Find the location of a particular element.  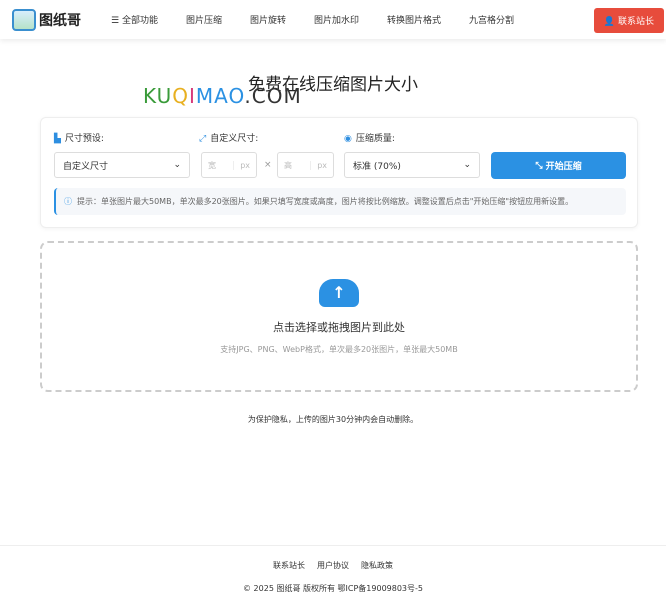

menu-label: 全部功能 is located at coordinates (139, 21).